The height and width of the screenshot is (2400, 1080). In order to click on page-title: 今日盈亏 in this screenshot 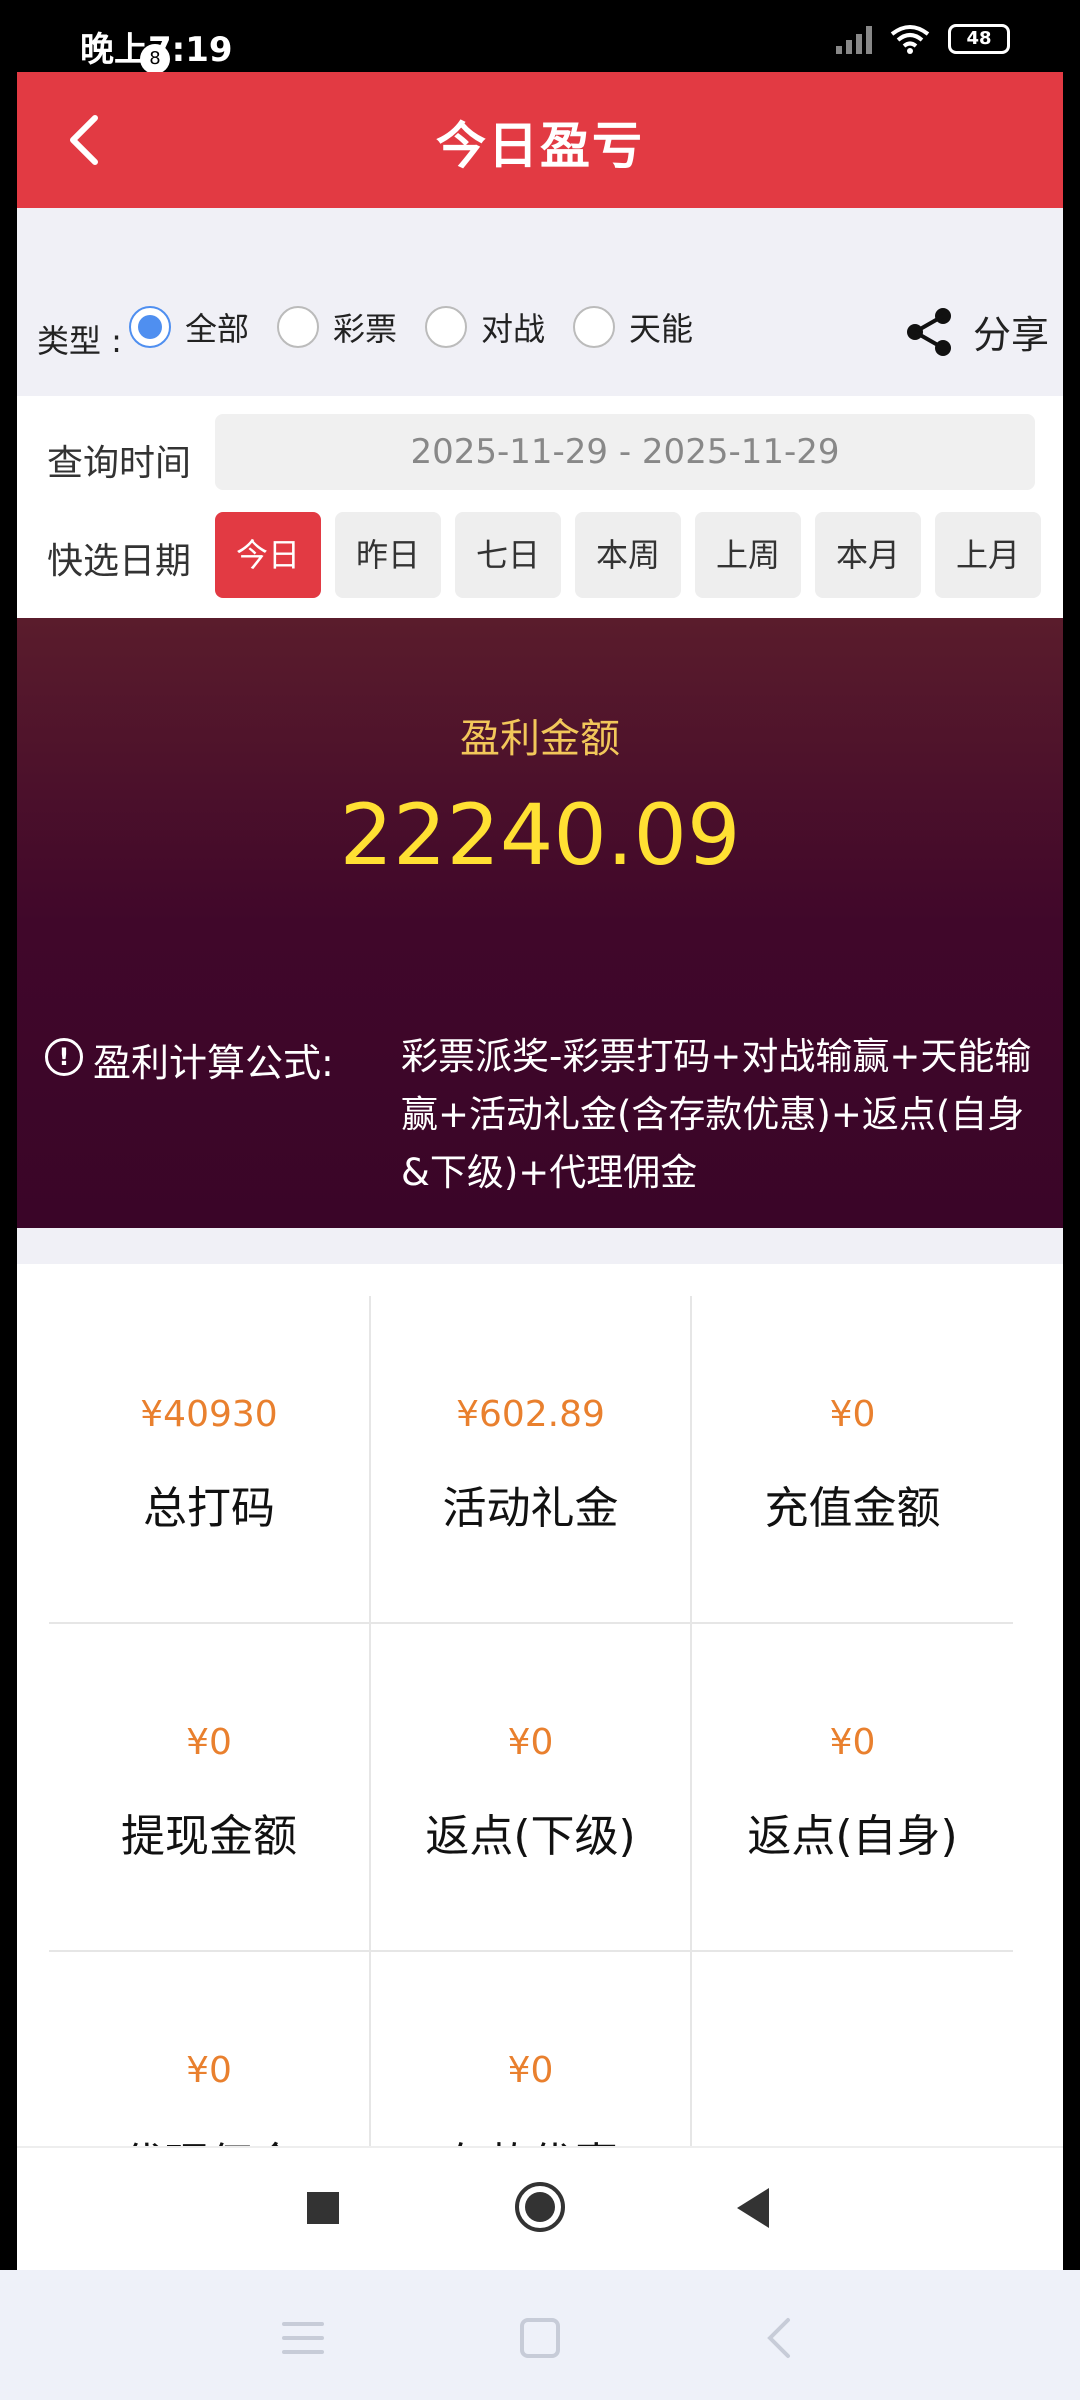, I will do `click(540, 146)`.